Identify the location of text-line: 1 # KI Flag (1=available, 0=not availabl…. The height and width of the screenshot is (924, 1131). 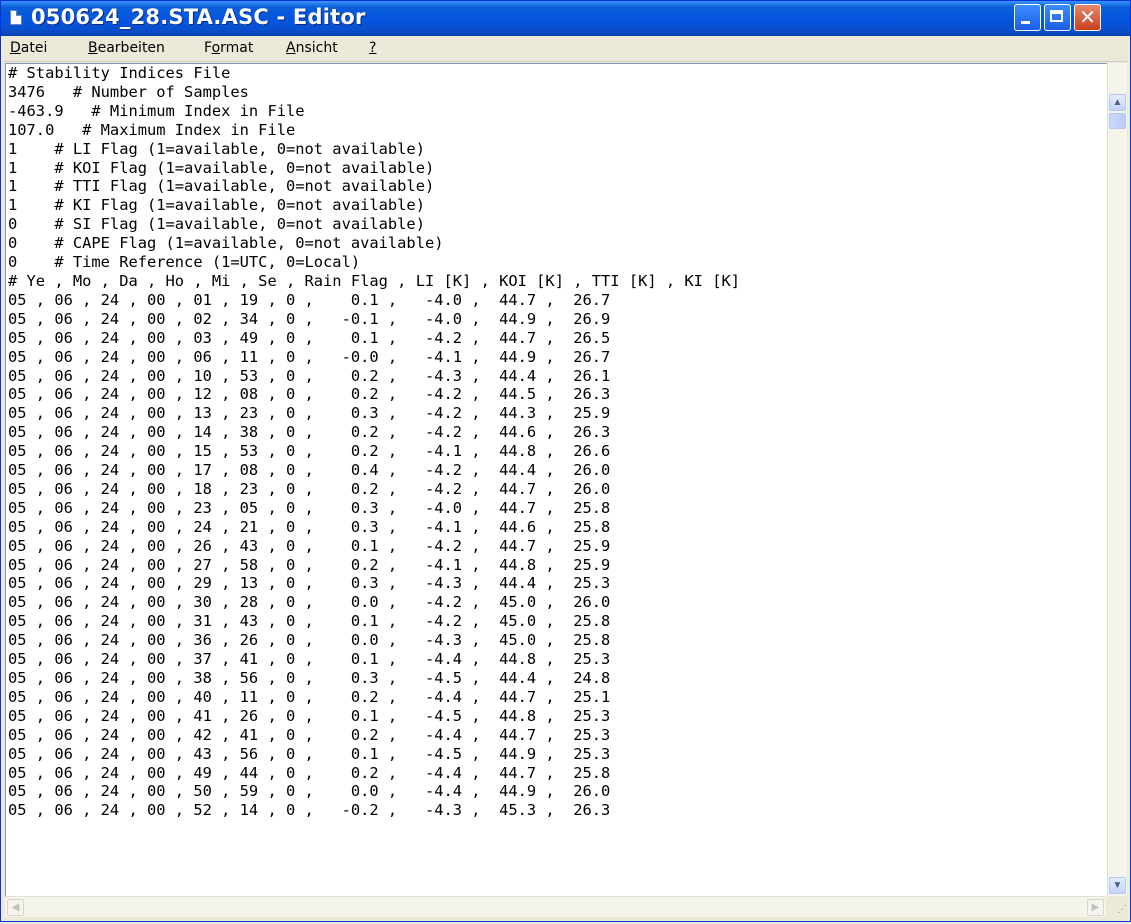
(216, 205).